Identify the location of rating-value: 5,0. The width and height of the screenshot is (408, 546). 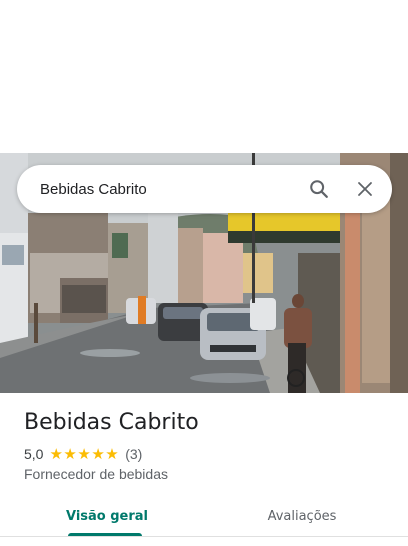
(34, 454).